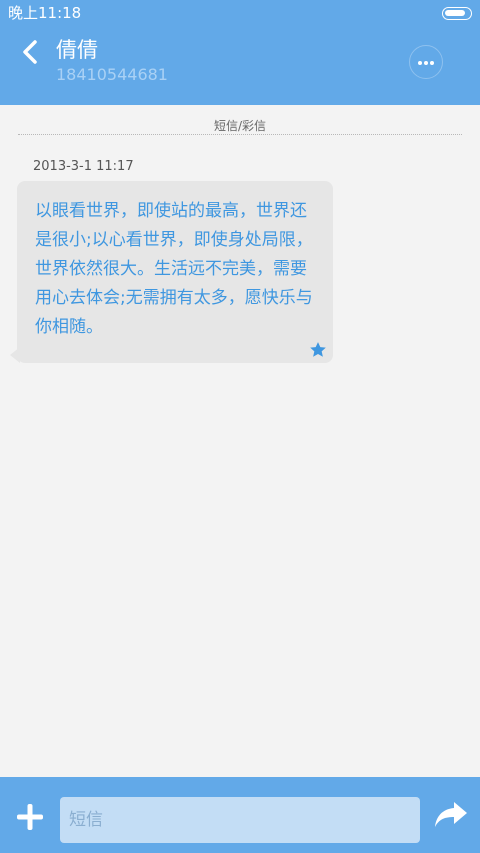 The width and height of the screenshot is (480, 853). Describe the element at coordinates (240, 66) in the screenshot. I see `conversation-header: 倩倩 18410544681` at that location.